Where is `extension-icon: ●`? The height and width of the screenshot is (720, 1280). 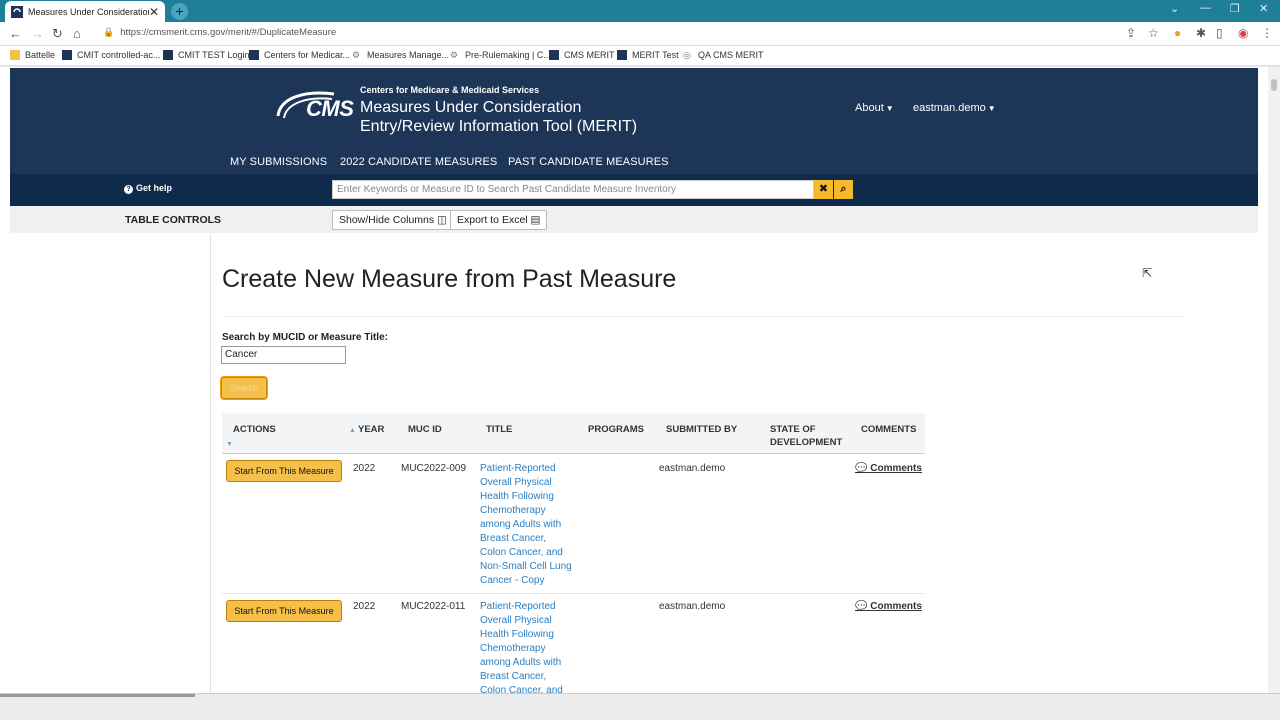
extension-icon: ● is located at coordinates (1177, 33).